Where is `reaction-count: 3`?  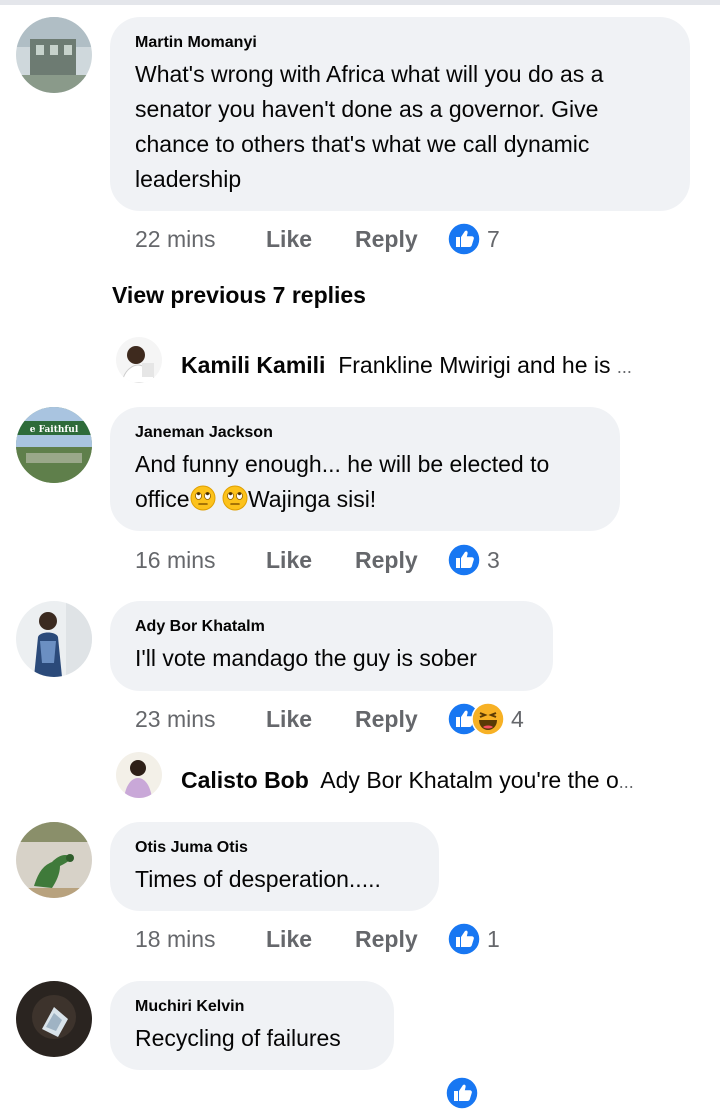 reaction-count: 3 is located at coordinates (493, 559).